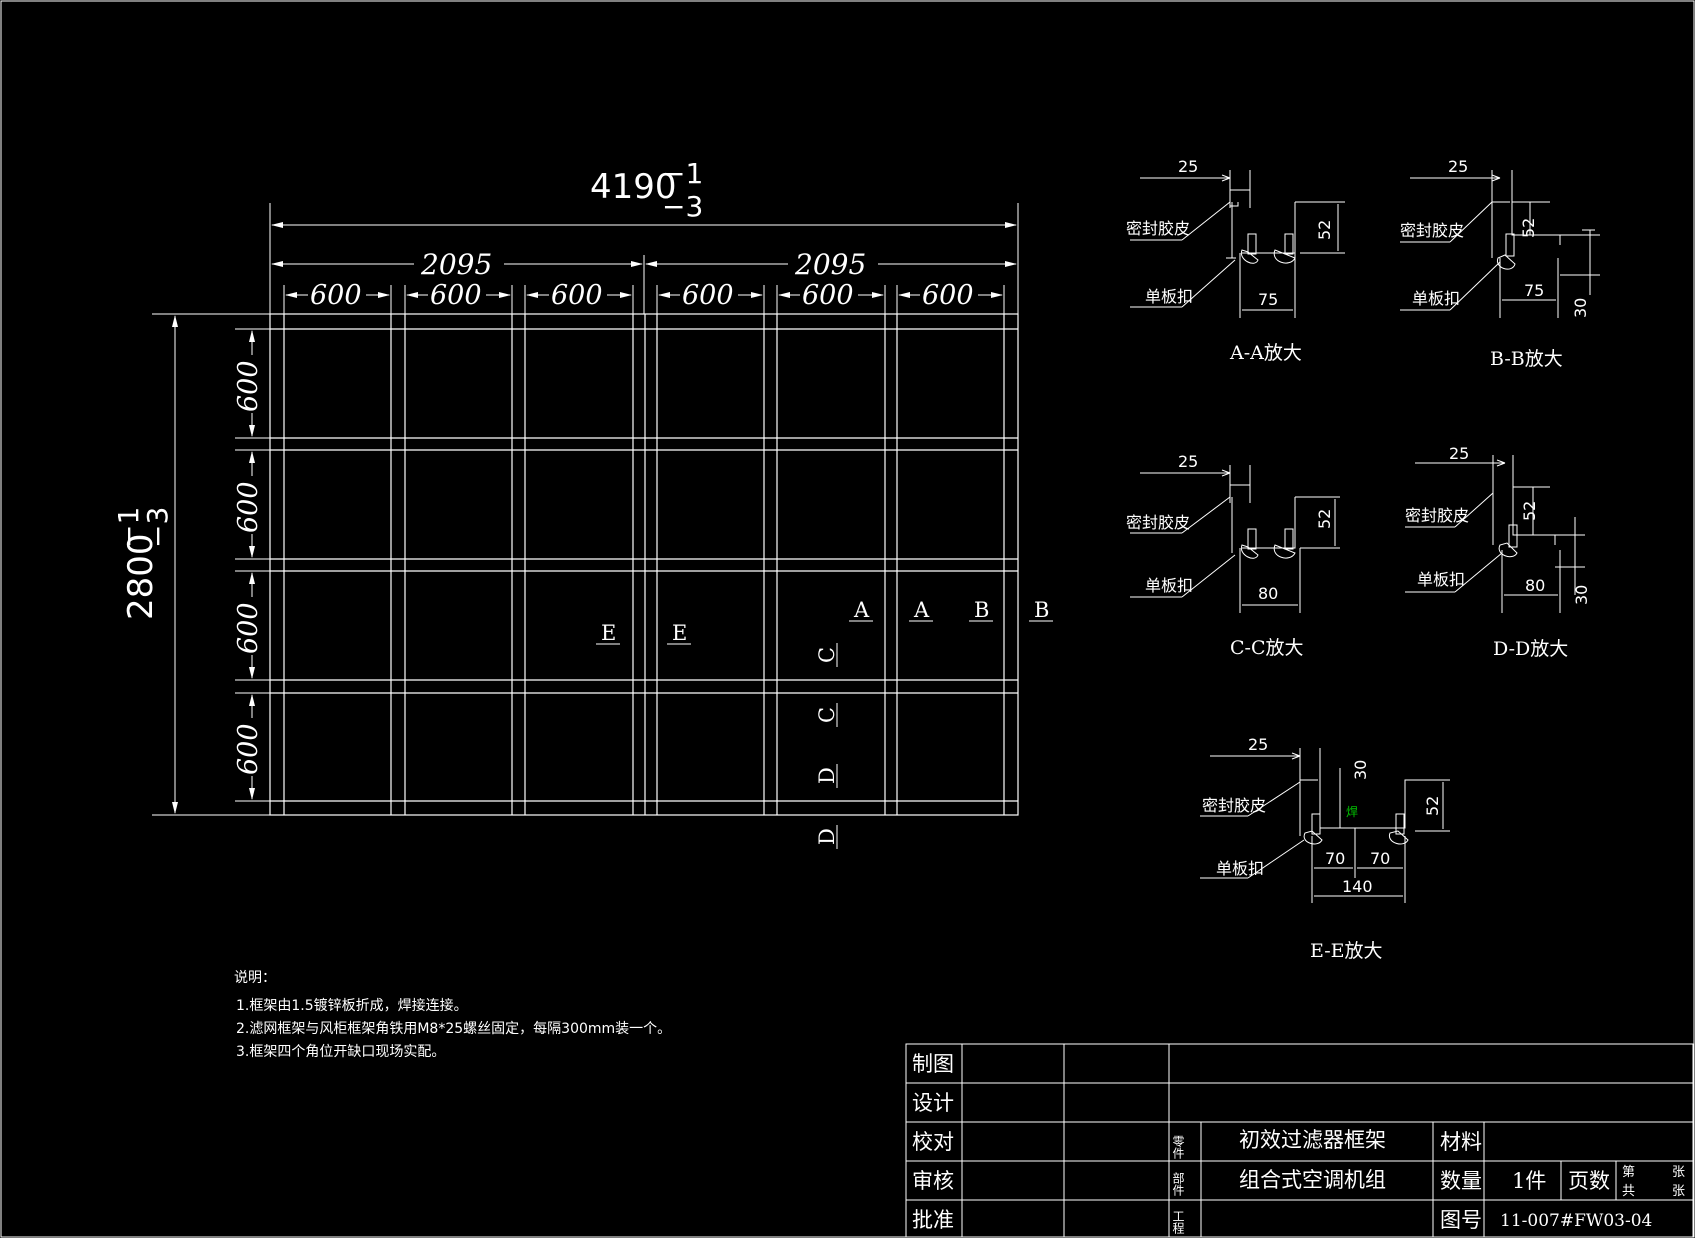  Describe the element at coordinates (679, 633) in the screenshot. I see `section-mark-e-2: E` at that location.